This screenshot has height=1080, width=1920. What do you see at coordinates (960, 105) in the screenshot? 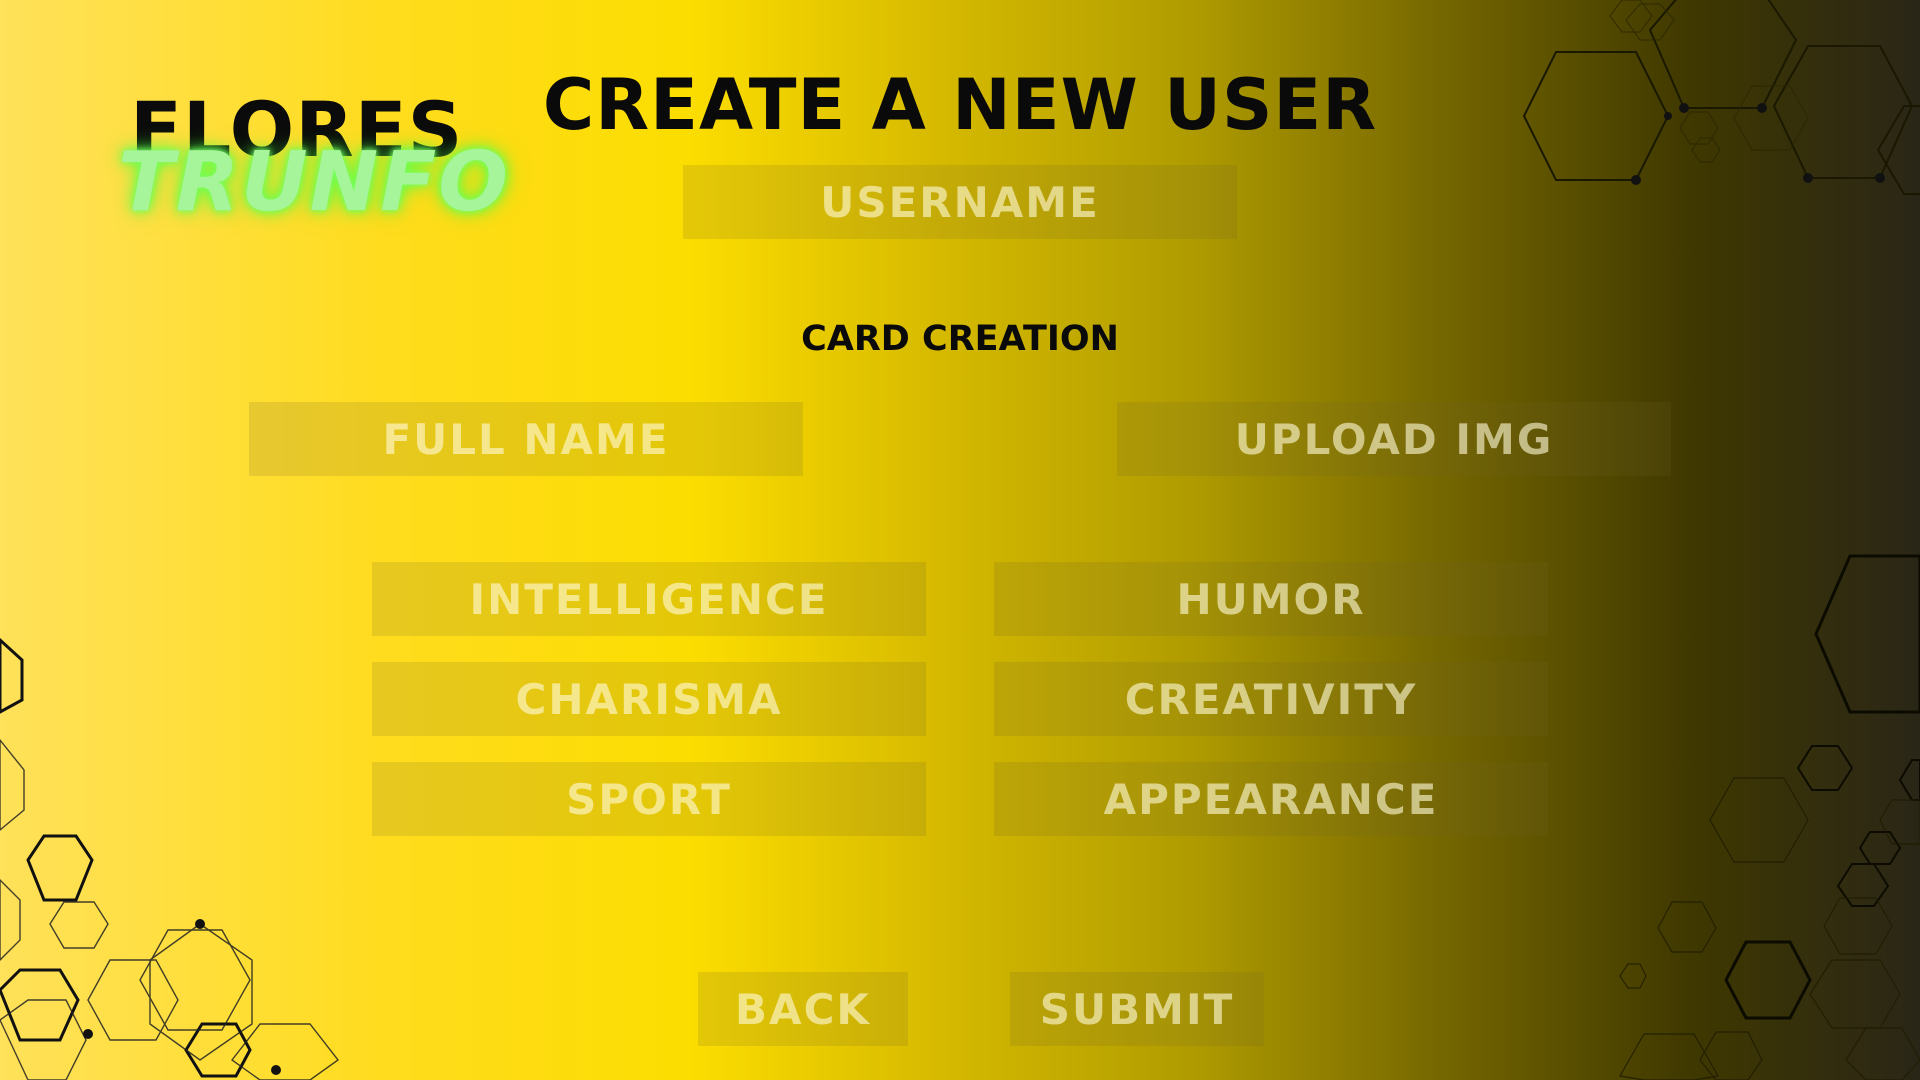
I see `page-title: CREATE A NEW USER` at bounding box center [960, 105].